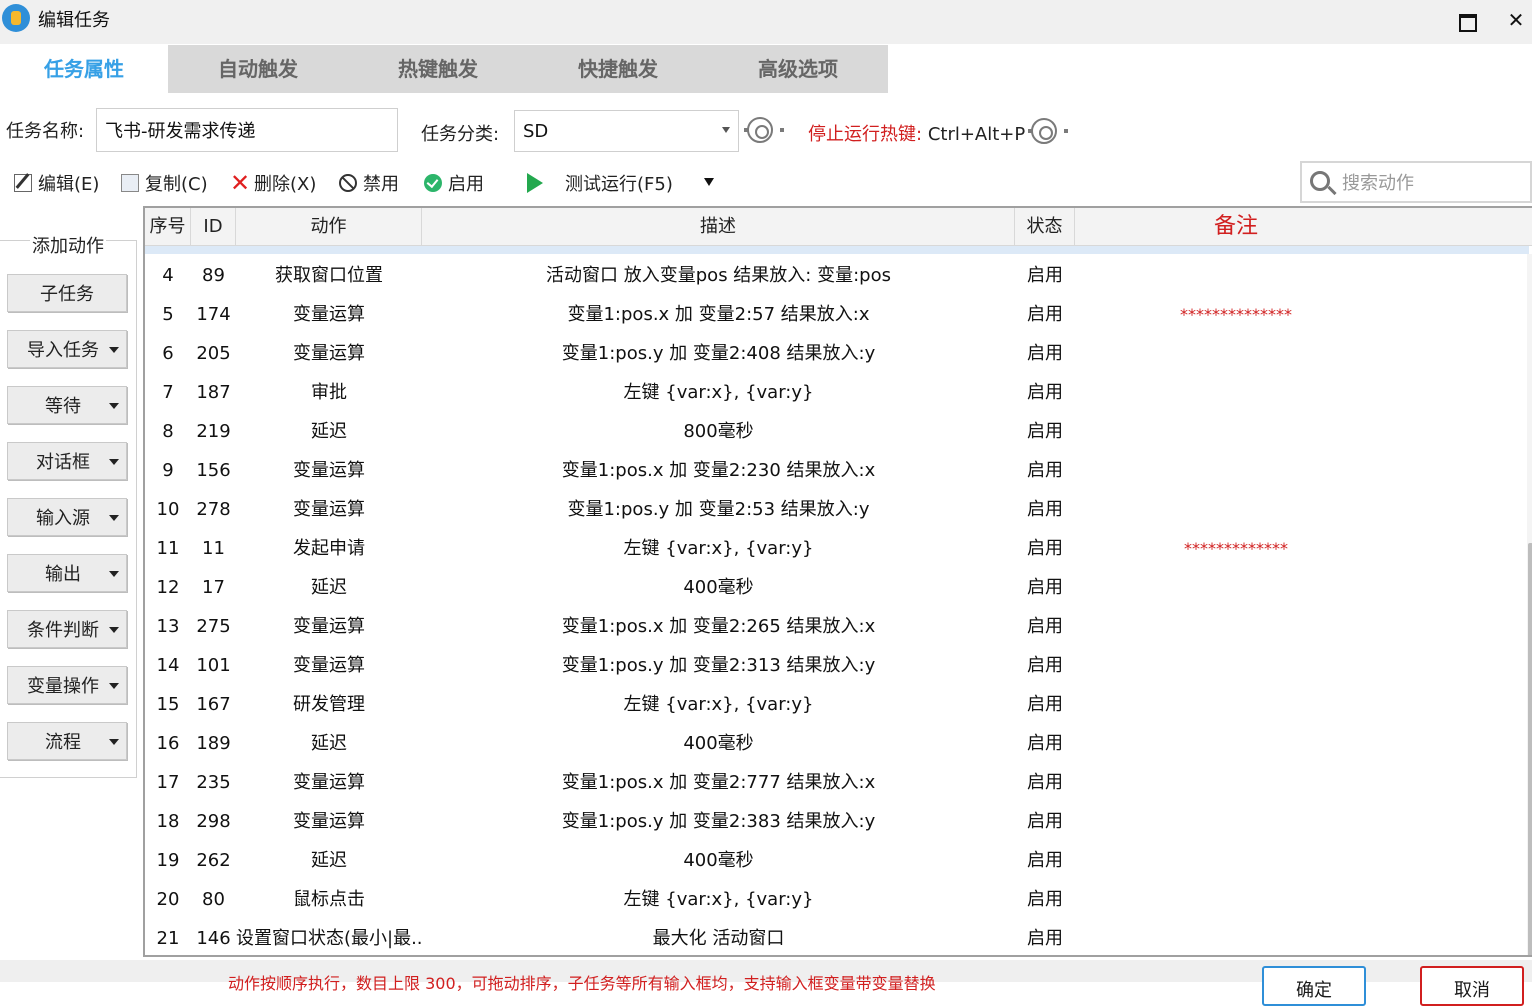 This screenshot has width=1532, height=1006. What do you see at coordinates (63, 462) in the screenshot?
I see `add-action-button-label: 对话框` at bounding box center [63, 462].